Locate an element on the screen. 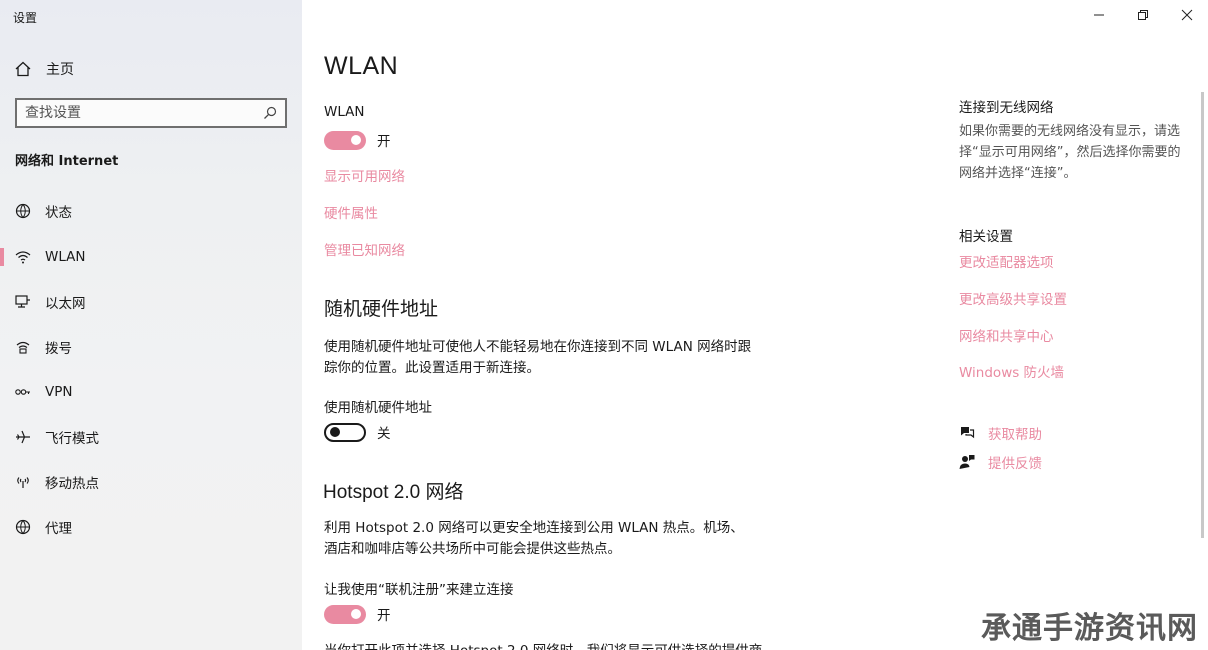  window-title: 设置 is located at coordinates (25, 18).